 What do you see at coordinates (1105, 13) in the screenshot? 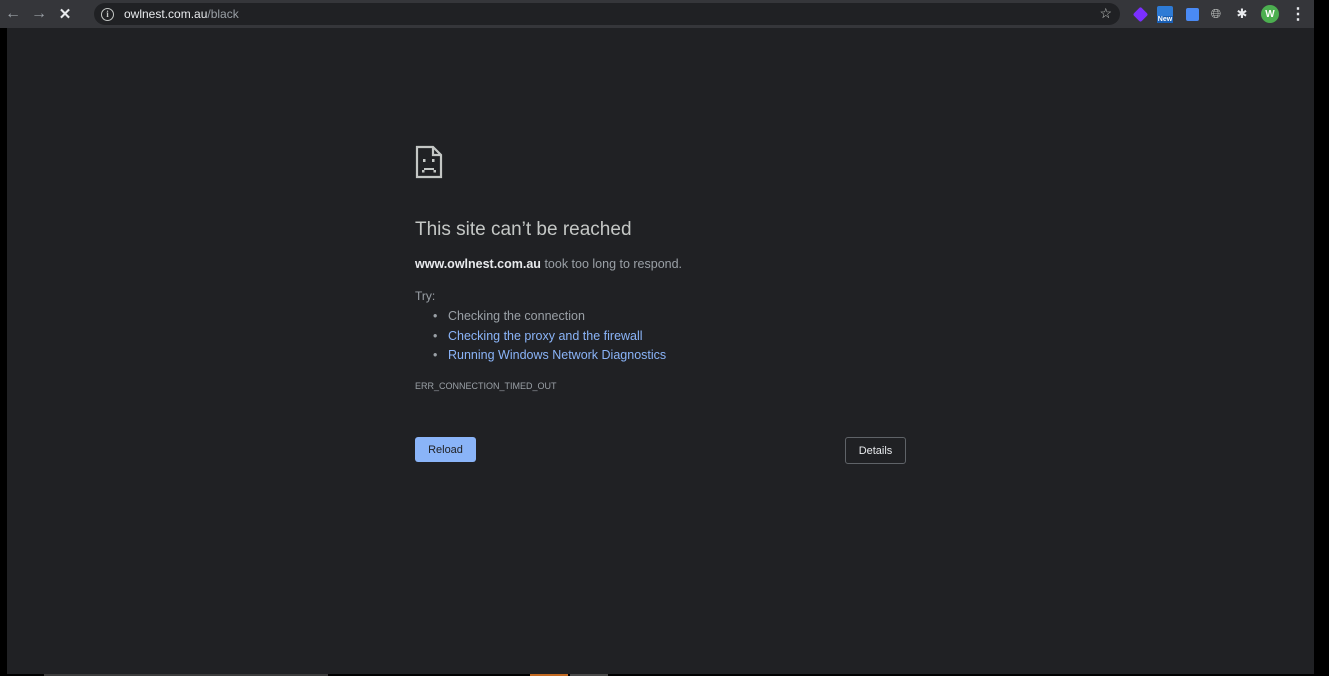
I see `star-icon: ☆` at bounding box center [1105, 13].